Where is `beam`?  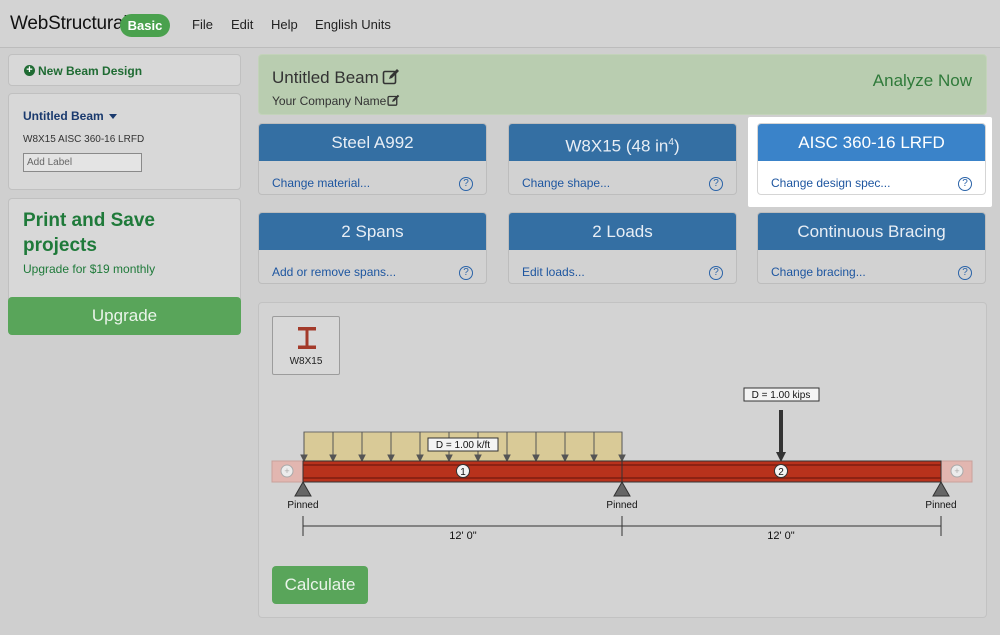
beam is located at coordinates (622, 471).